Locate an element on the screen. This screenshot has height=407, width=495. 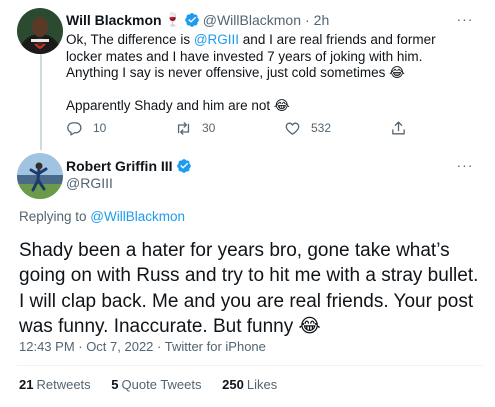
quotes-stat: 5 Quote Tweets is located at coordinates (156, 384).